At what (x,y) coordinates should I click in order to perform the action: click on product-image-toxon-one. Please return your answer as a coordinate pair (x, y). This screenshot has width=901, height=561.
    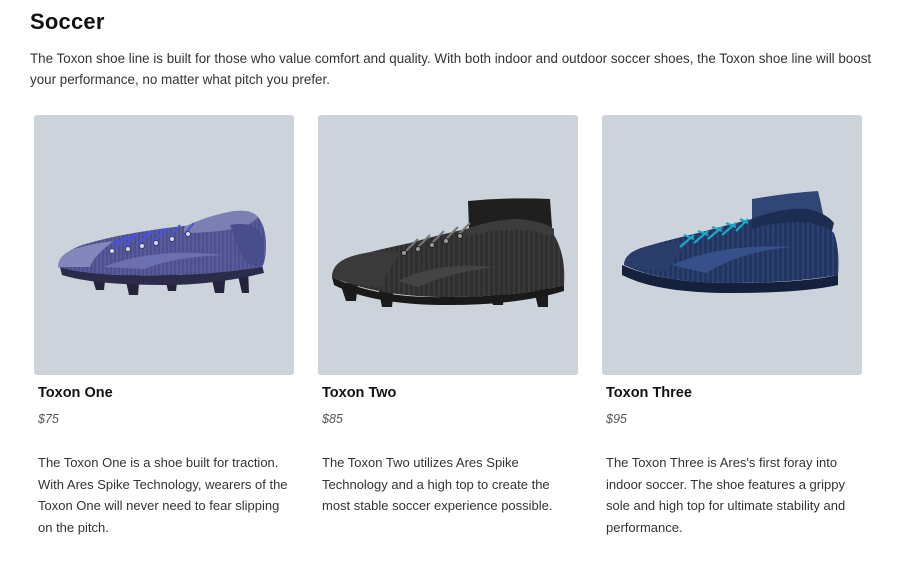
    Looking at the image, I should click on (164, 245).